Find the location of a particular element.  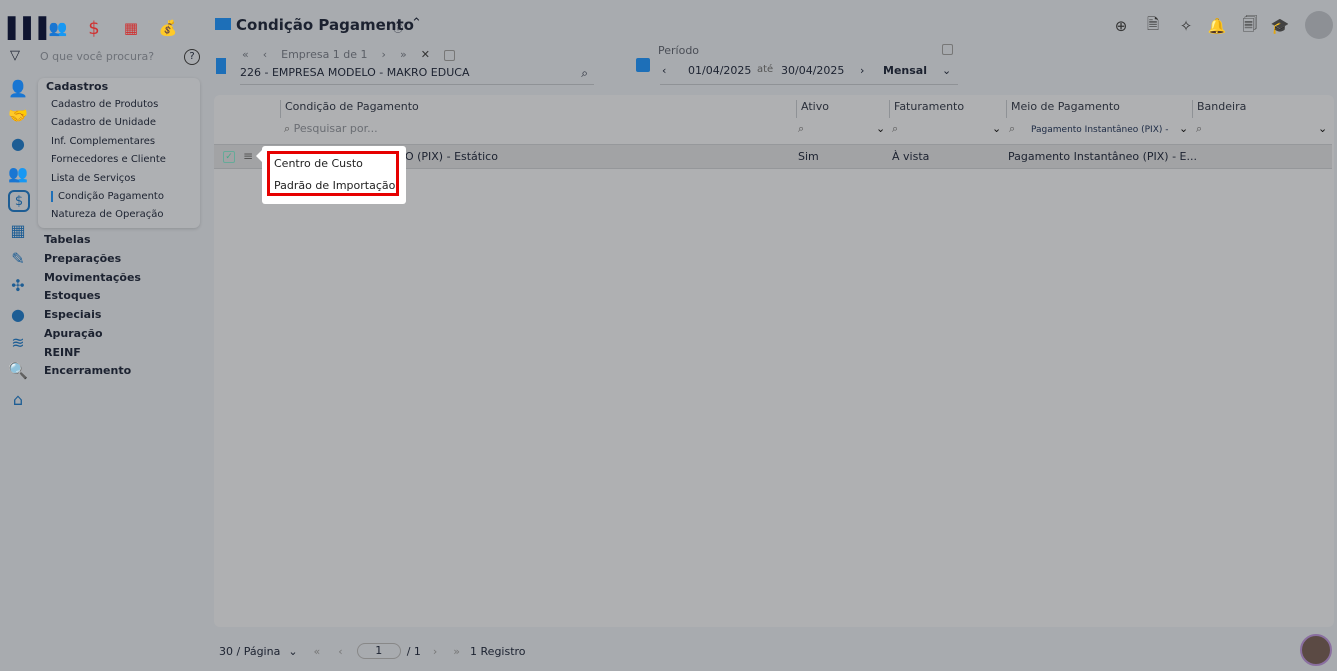

menu-item-active: Condição Pagamento is located at coordinates (107, 196).